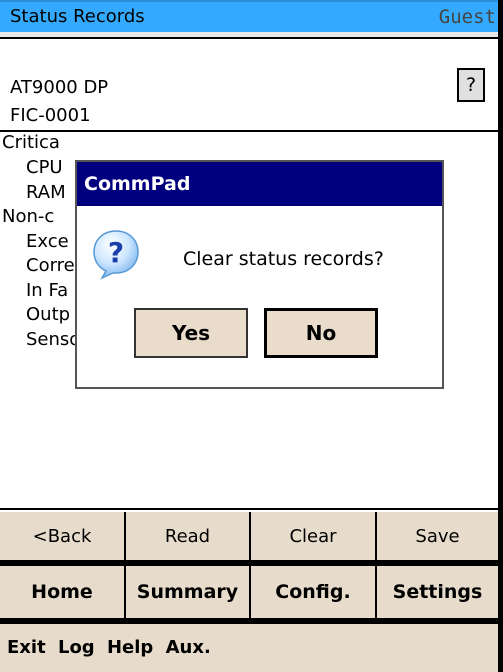 The image size is (503, 672). I want to click on settings-button: Settings, so click(437, 592).